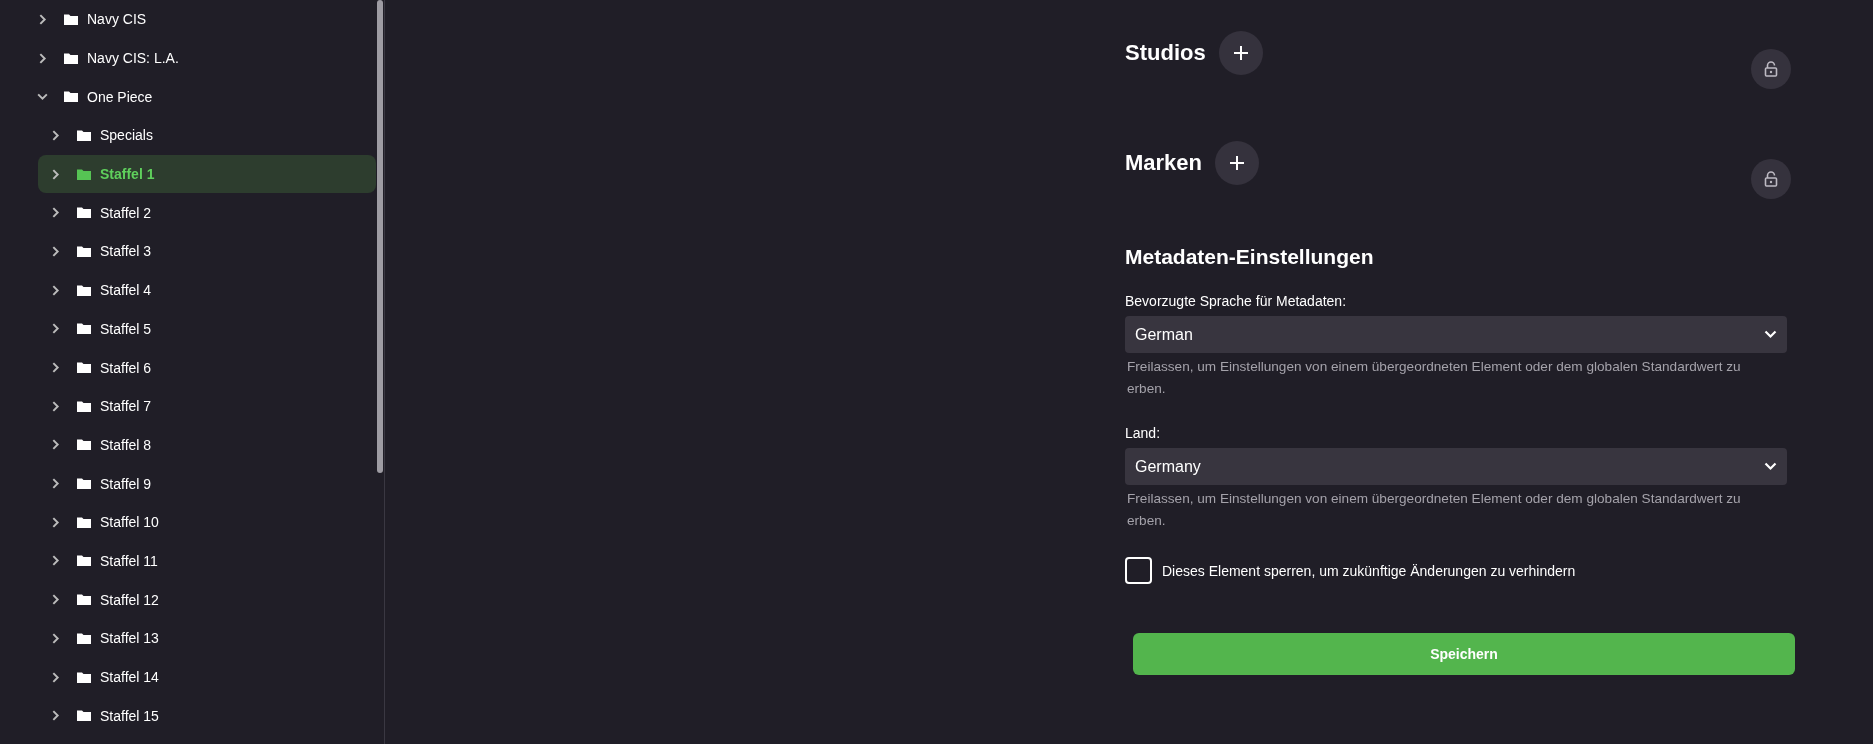 The image size is (1873, 744). I want to click on checkbox-label: Dieses Element sperren, um zukünftige Änderungen zu verhindern, so click(1369, 570).